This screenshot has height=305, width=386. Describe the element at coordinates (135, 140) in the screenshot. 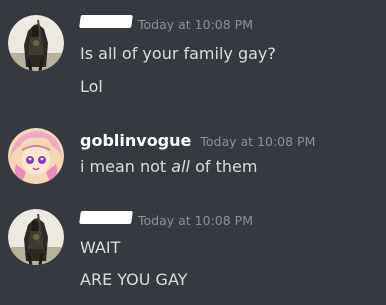

I see `username: goblinvogue` at that location.